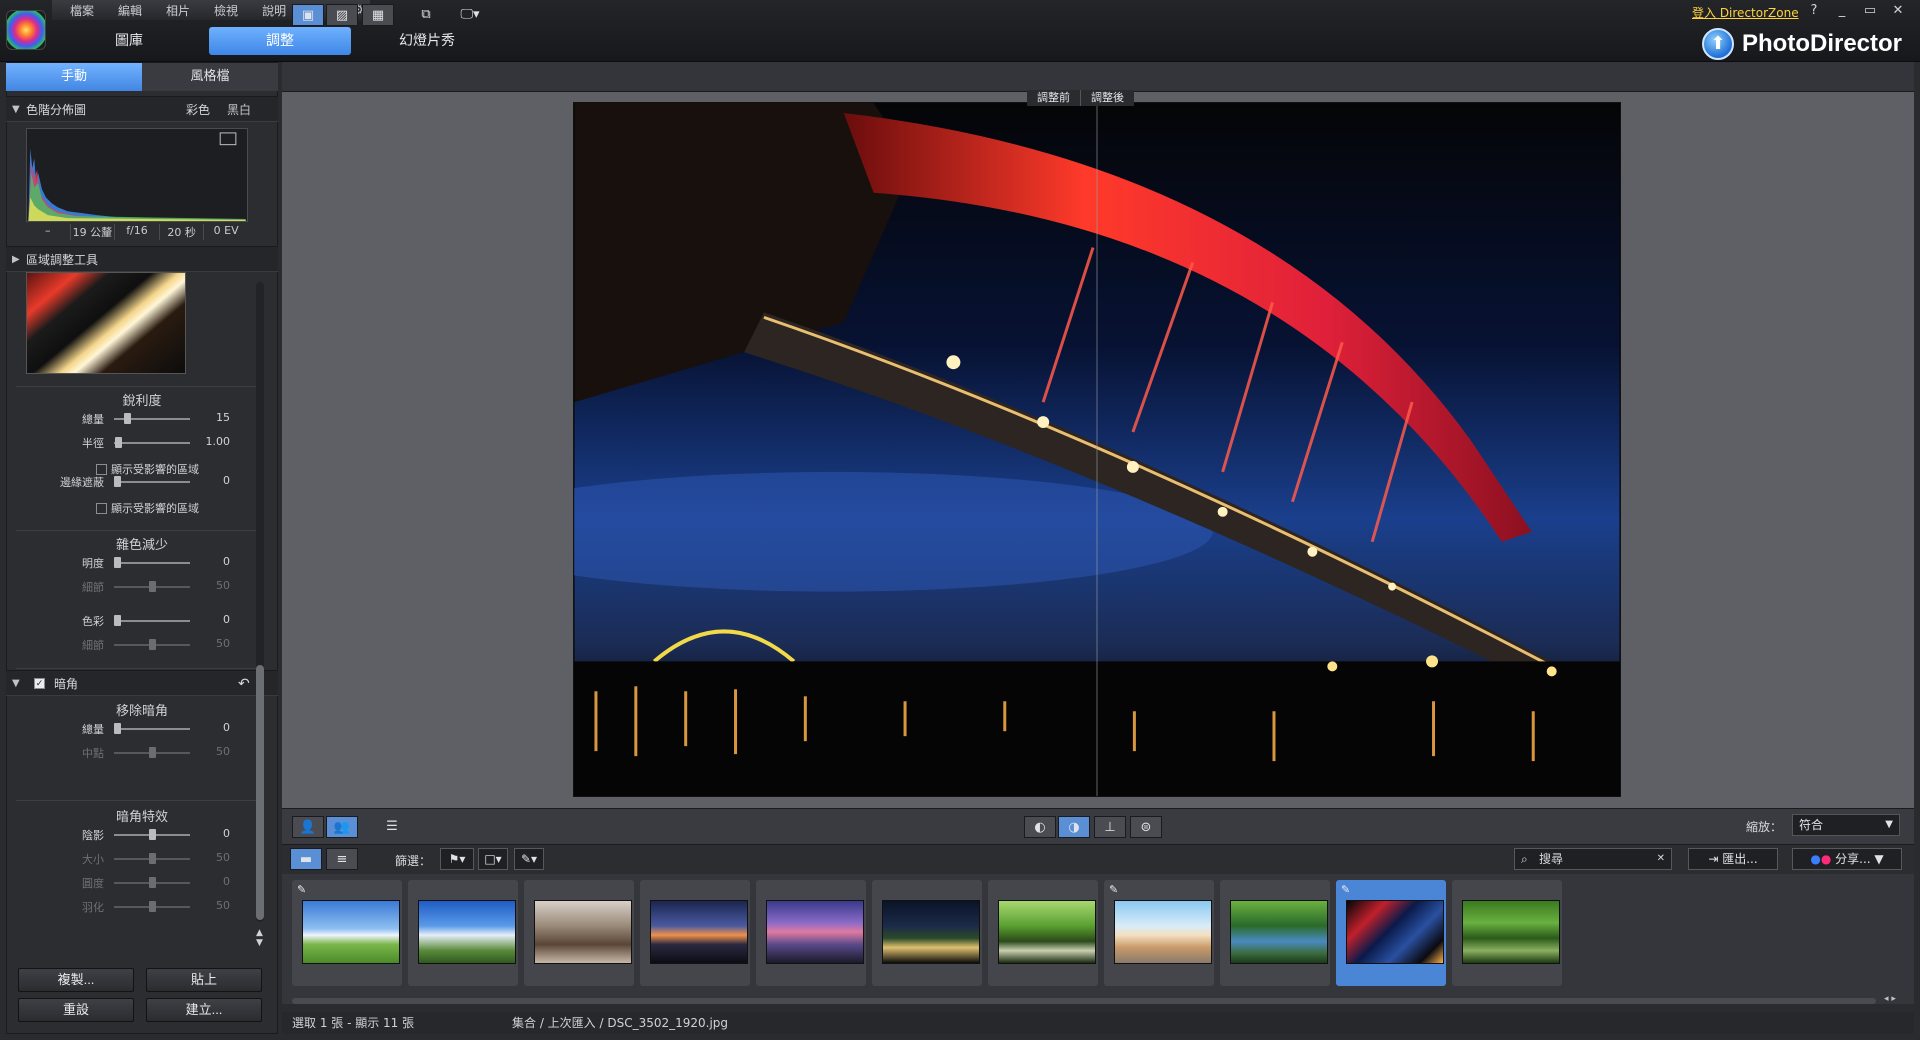  I want to click on zoom-select: 符合 ▼, so click(1846, 825).